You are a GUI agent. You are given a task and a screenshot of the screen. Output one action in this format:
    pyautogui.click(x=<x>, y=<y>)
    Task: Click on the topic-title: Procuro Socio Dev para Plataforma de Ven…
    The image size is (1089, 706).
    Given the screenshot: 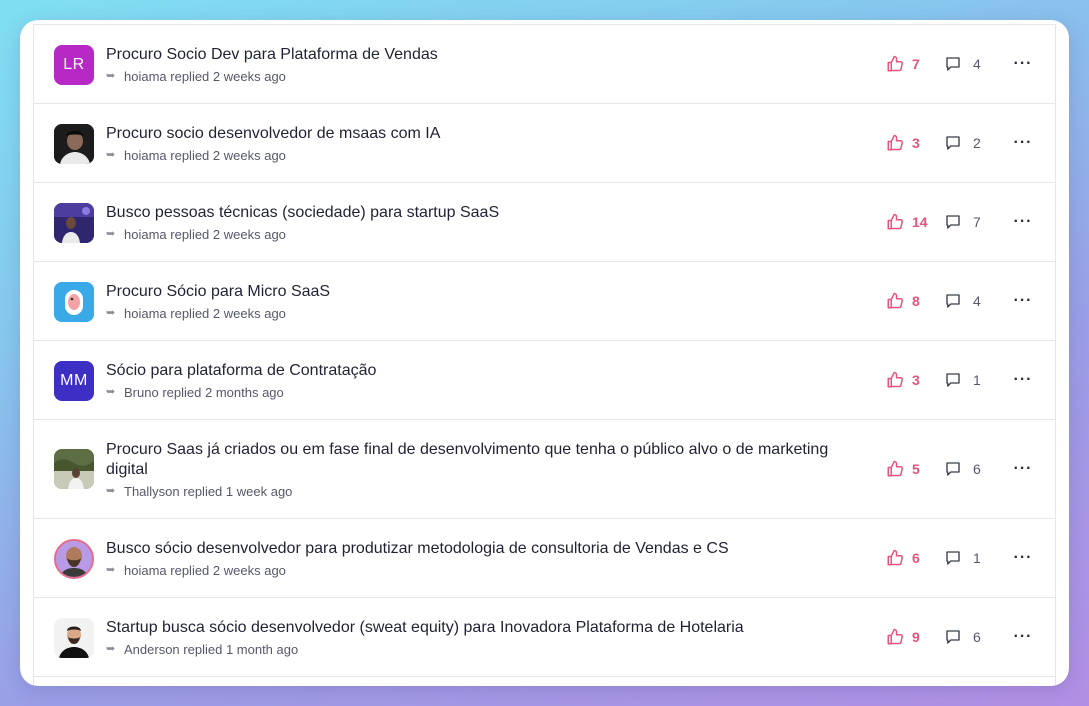 What is the action you would take?
    pyautogui.click(x=486, y=55)
    